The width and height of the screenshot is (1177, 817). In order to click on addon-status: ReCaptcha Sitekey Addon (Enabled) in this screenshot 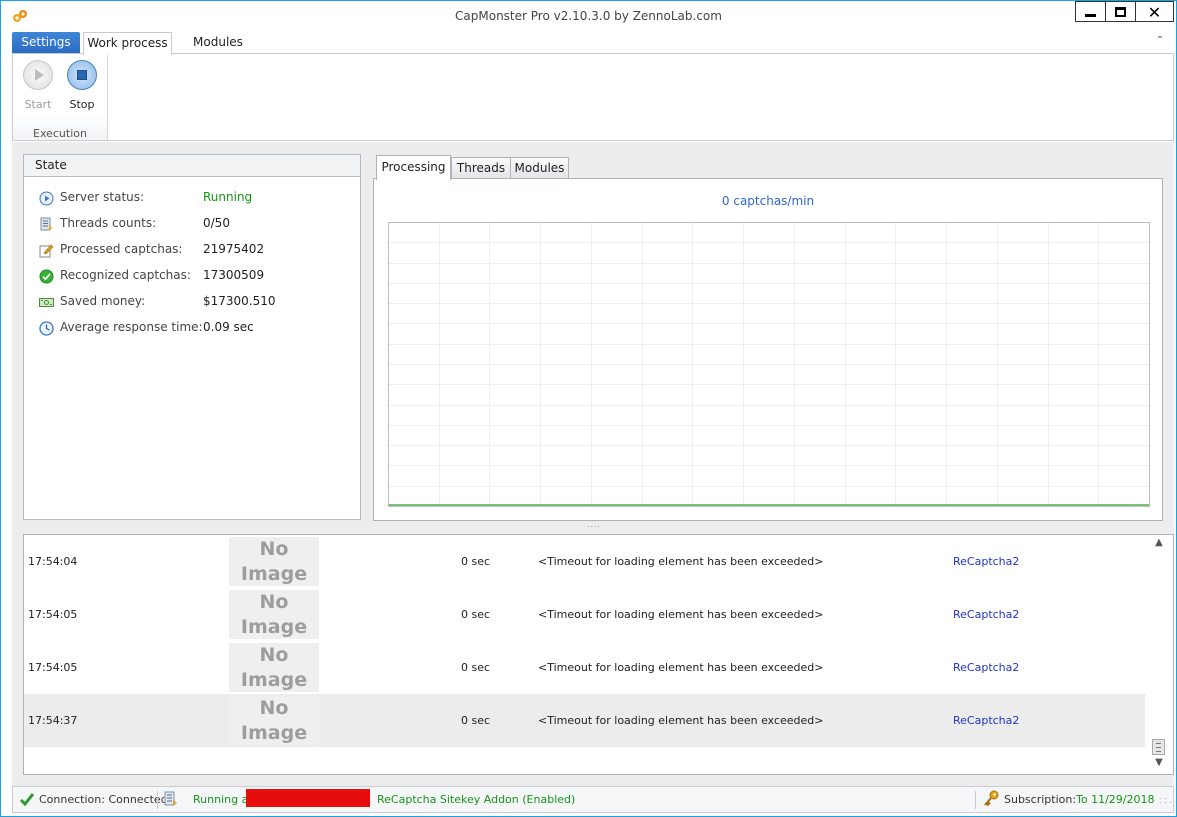, I will do `click(476, 799)`.